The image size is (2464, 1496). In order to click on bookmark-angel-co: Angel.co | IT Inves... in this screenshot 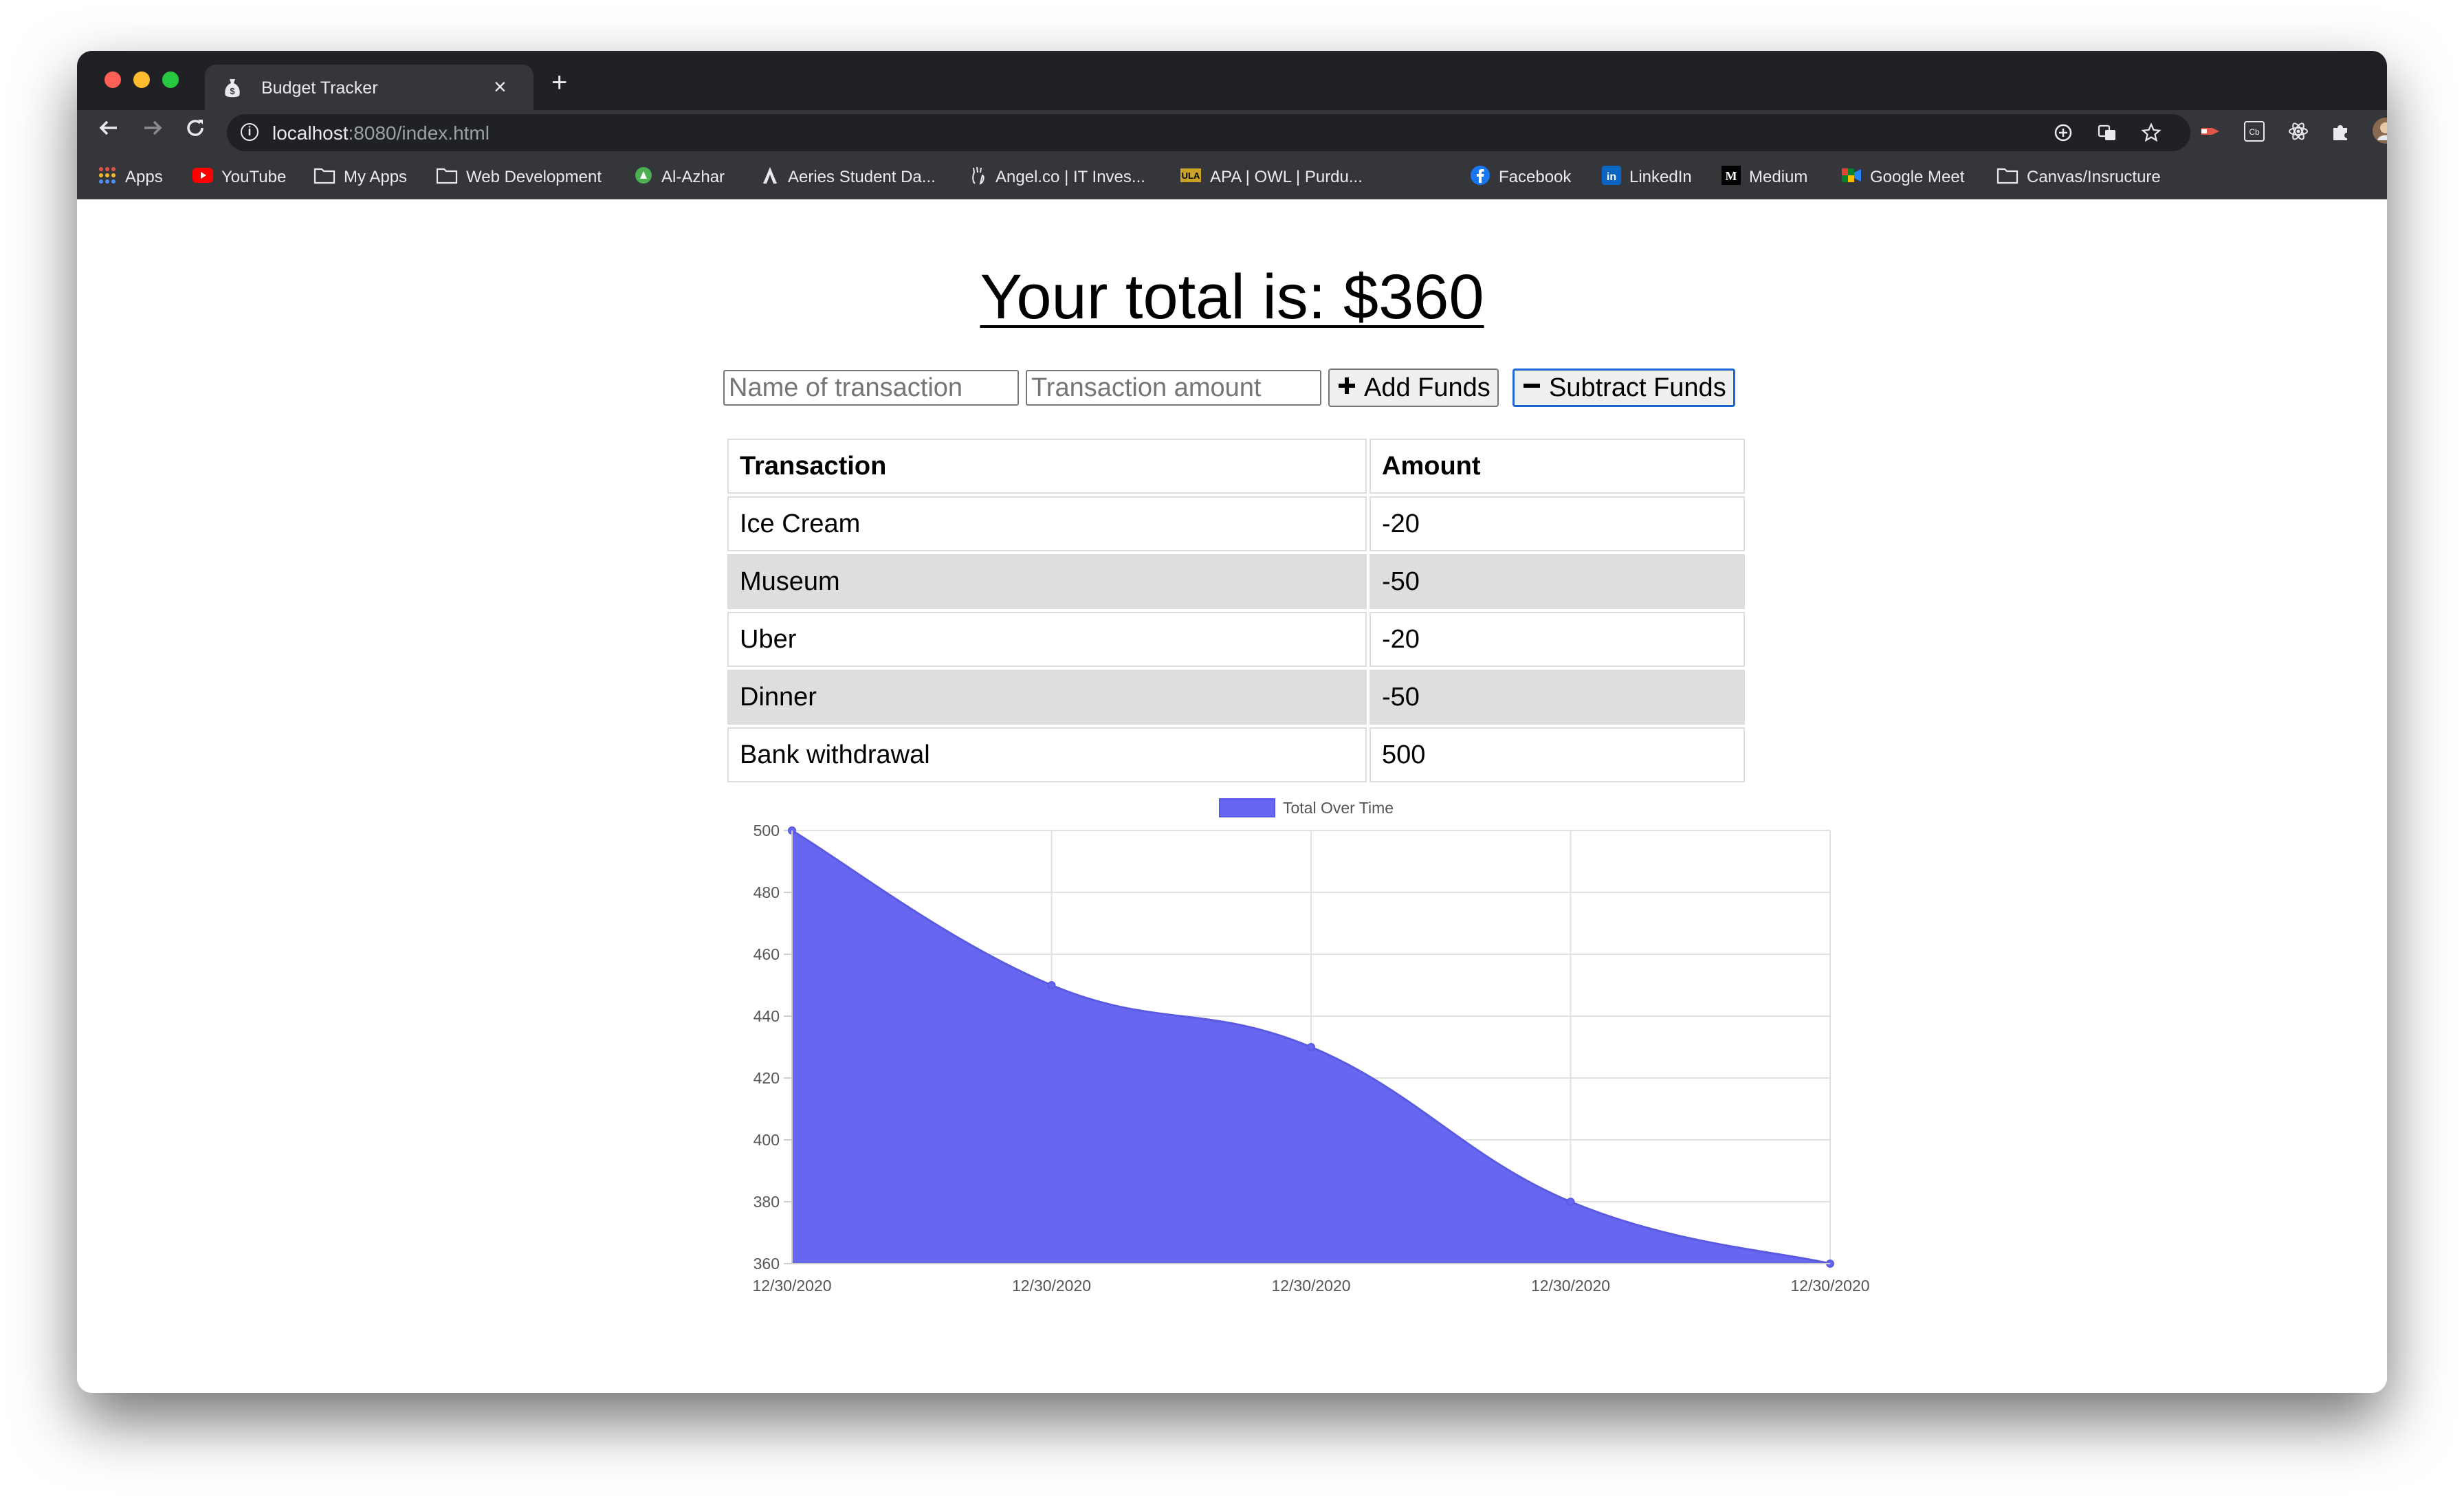, I will do `click(1057, 177)`.